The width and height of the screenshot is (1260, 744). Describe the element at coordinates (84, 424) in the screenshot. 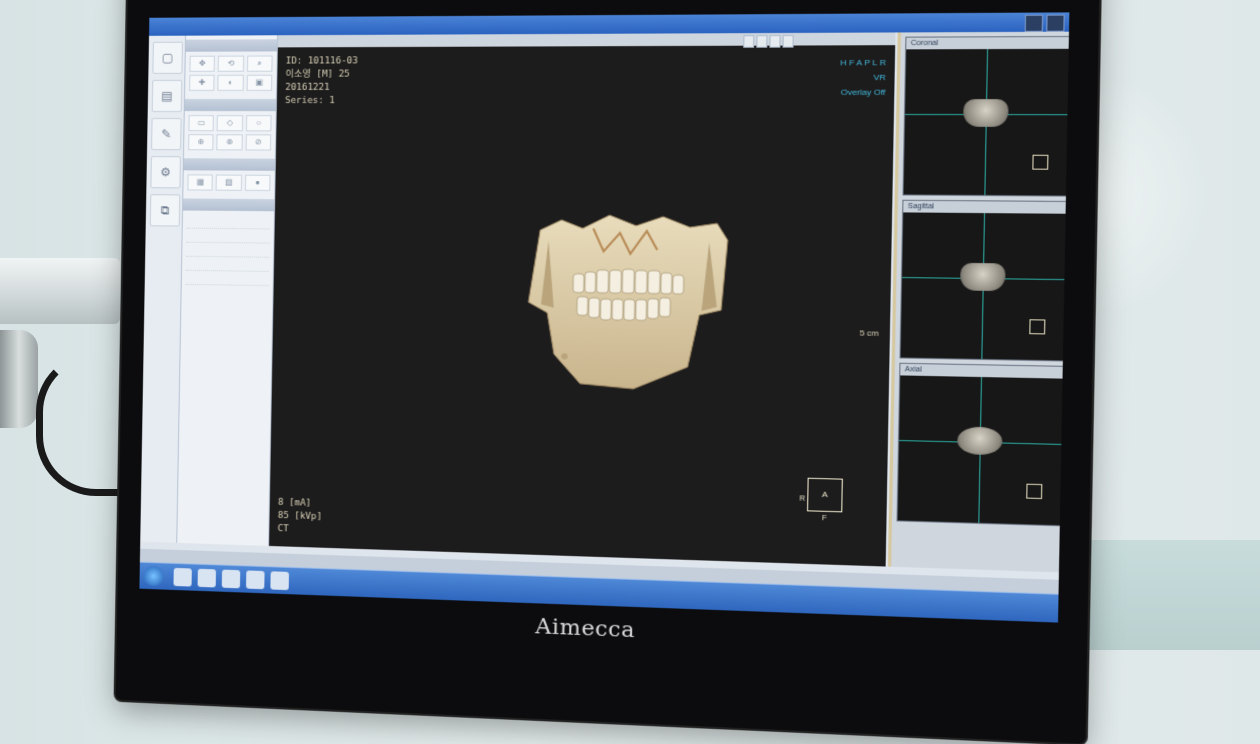

I see `monitor-cable` at that location.